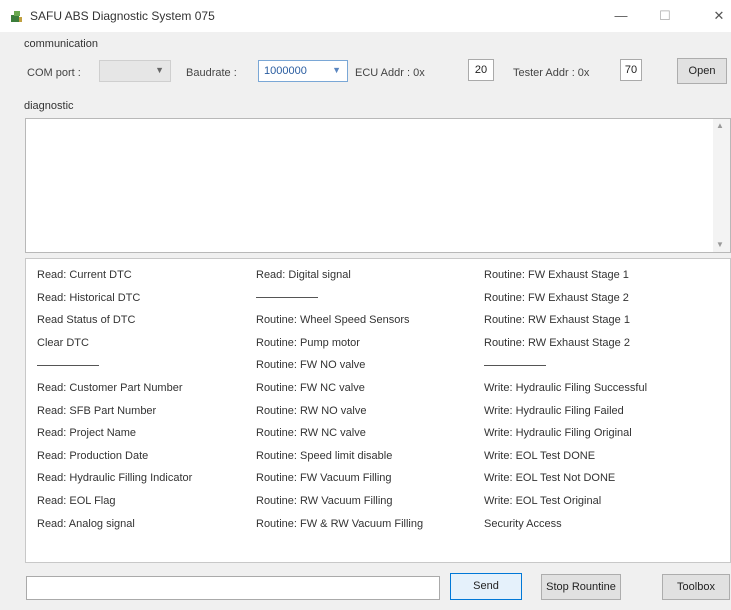 This screenshot has width=731, height=610. What do you see at coordinates (114, 302) in the screenshot?
I see `command-item: Read: Historical DTC` at bounding box center [114, 302].